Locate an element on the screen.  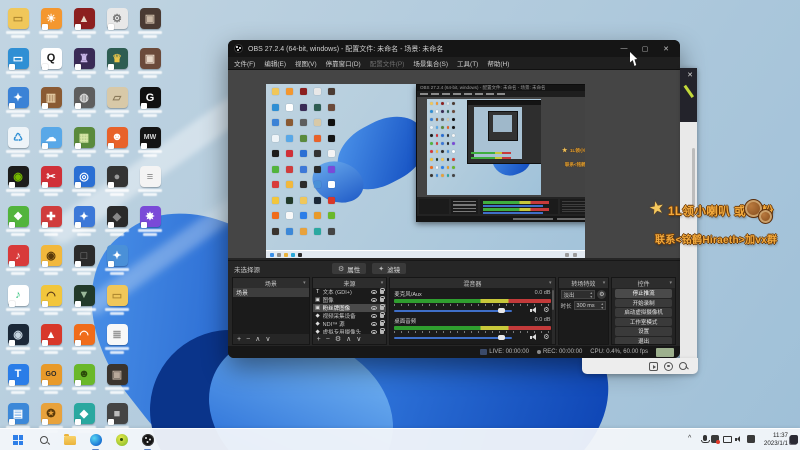
menu-item-7: 帮助(H) is located at coordinates (498, 63).